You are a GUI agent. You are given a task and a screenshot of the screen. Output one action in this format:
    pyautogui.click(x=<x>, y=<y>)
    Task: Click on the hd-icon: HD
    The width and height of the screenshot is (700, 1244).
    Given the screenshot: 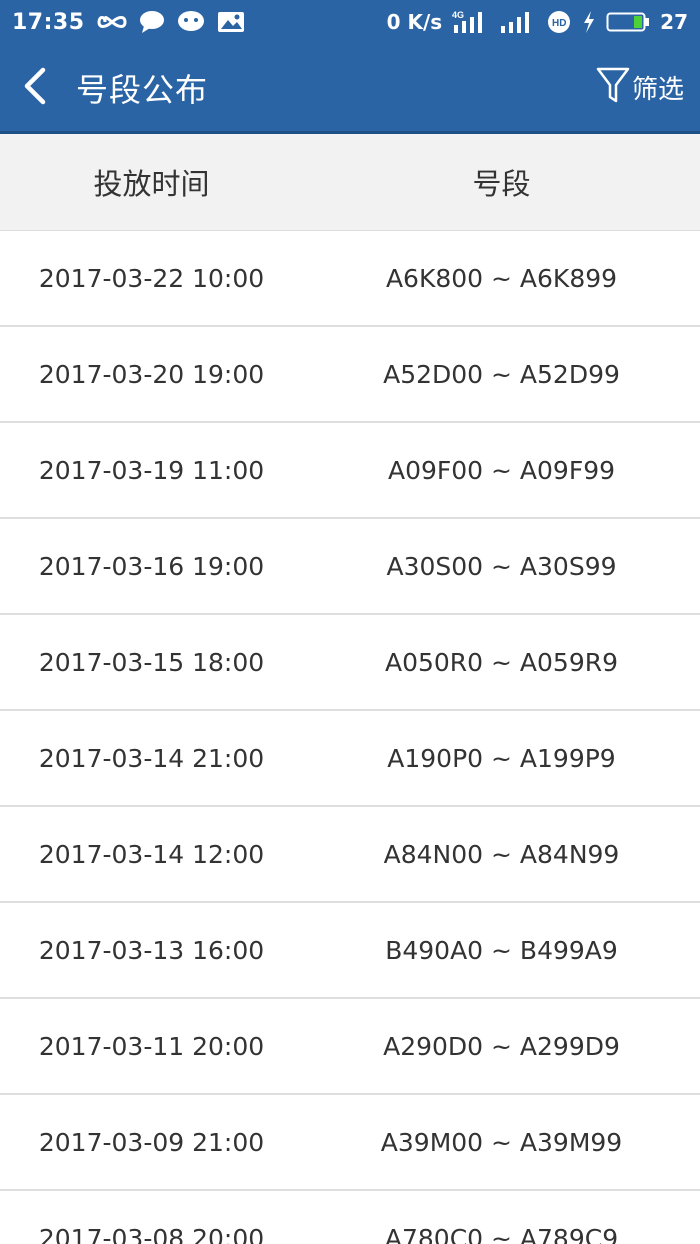 What is the action you would take?
    pyautogui.click(x=559, y=22)
    